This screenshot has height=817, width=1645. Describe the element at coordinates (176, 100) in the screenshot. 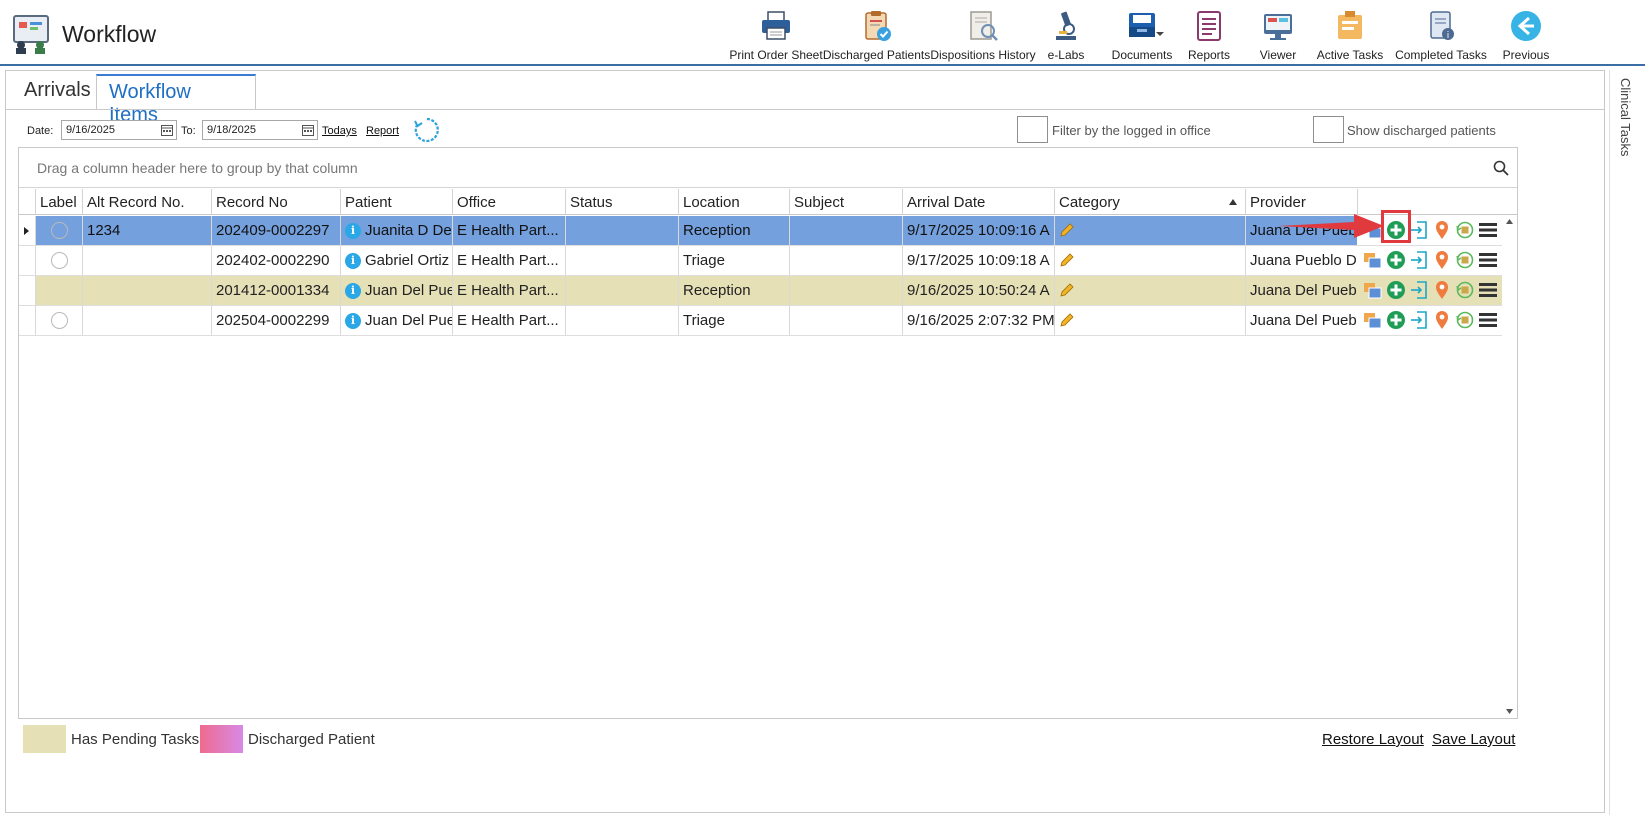

I see `tab-workflow-items: Workflow Items` at that location.